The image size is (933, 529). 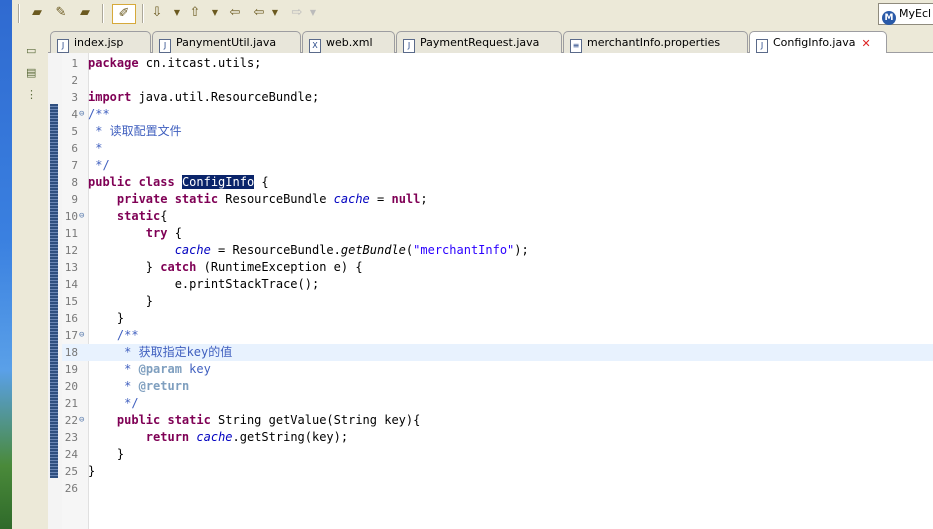 I want to click on line-number: 24, so click(x=71, y=454).